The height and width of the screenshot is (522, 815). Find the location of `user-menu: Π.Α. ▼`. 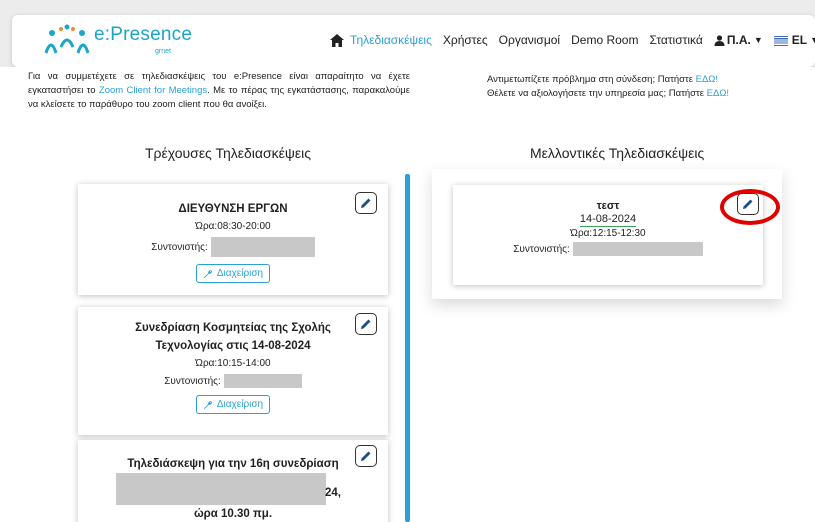

user-menu: Π.Α. ▼ is located at coordinates (738, 40).